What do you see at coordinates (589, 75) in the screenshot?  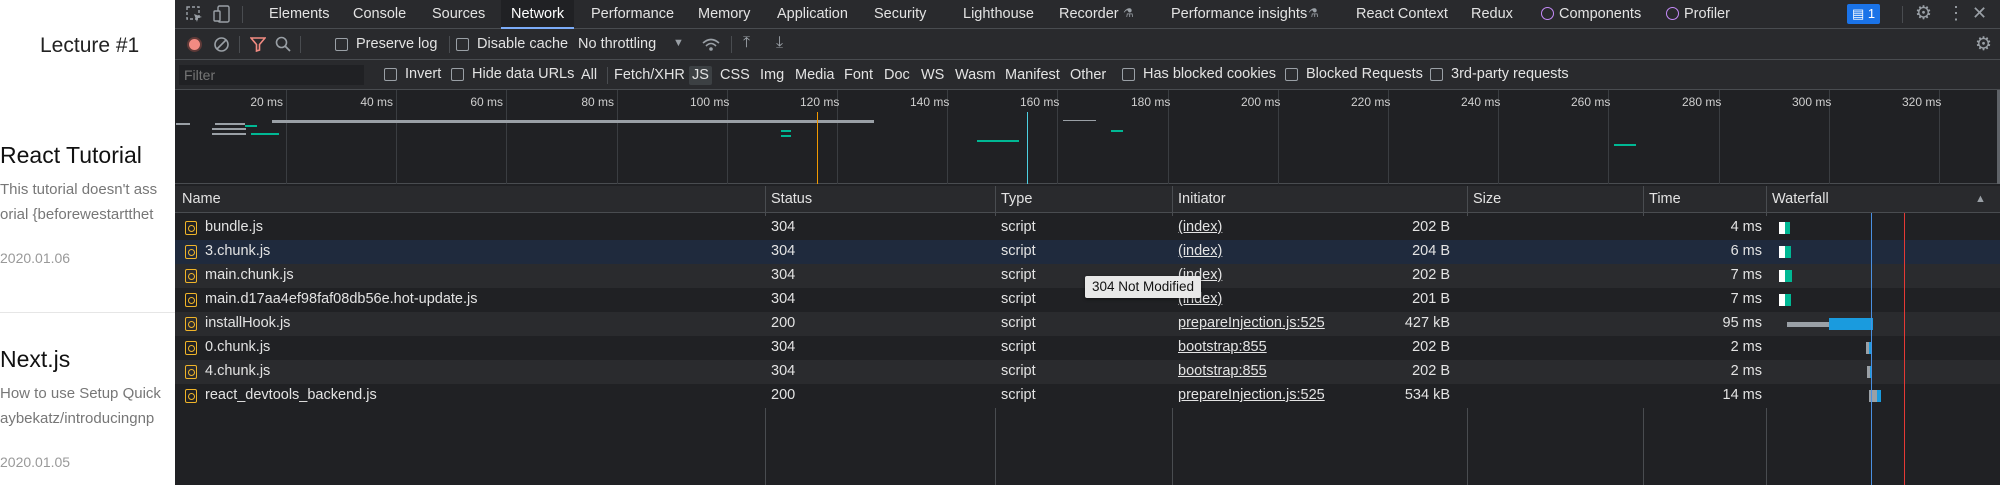 I see `type-filter-all: All` at bounding box center [589, 75].